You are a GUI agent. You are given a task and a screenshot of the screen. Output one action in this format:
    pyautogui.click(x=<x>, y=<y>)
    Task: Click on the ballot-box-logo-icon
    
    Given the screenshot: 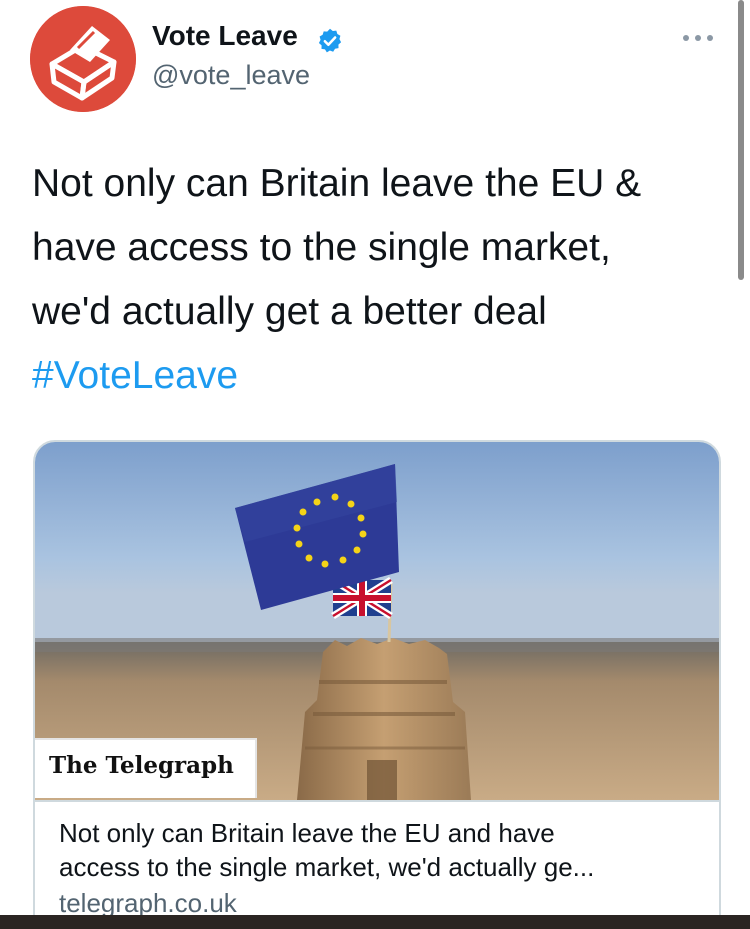 What is the action you would take?
    pyautogui.click(x=83, y=59)
    